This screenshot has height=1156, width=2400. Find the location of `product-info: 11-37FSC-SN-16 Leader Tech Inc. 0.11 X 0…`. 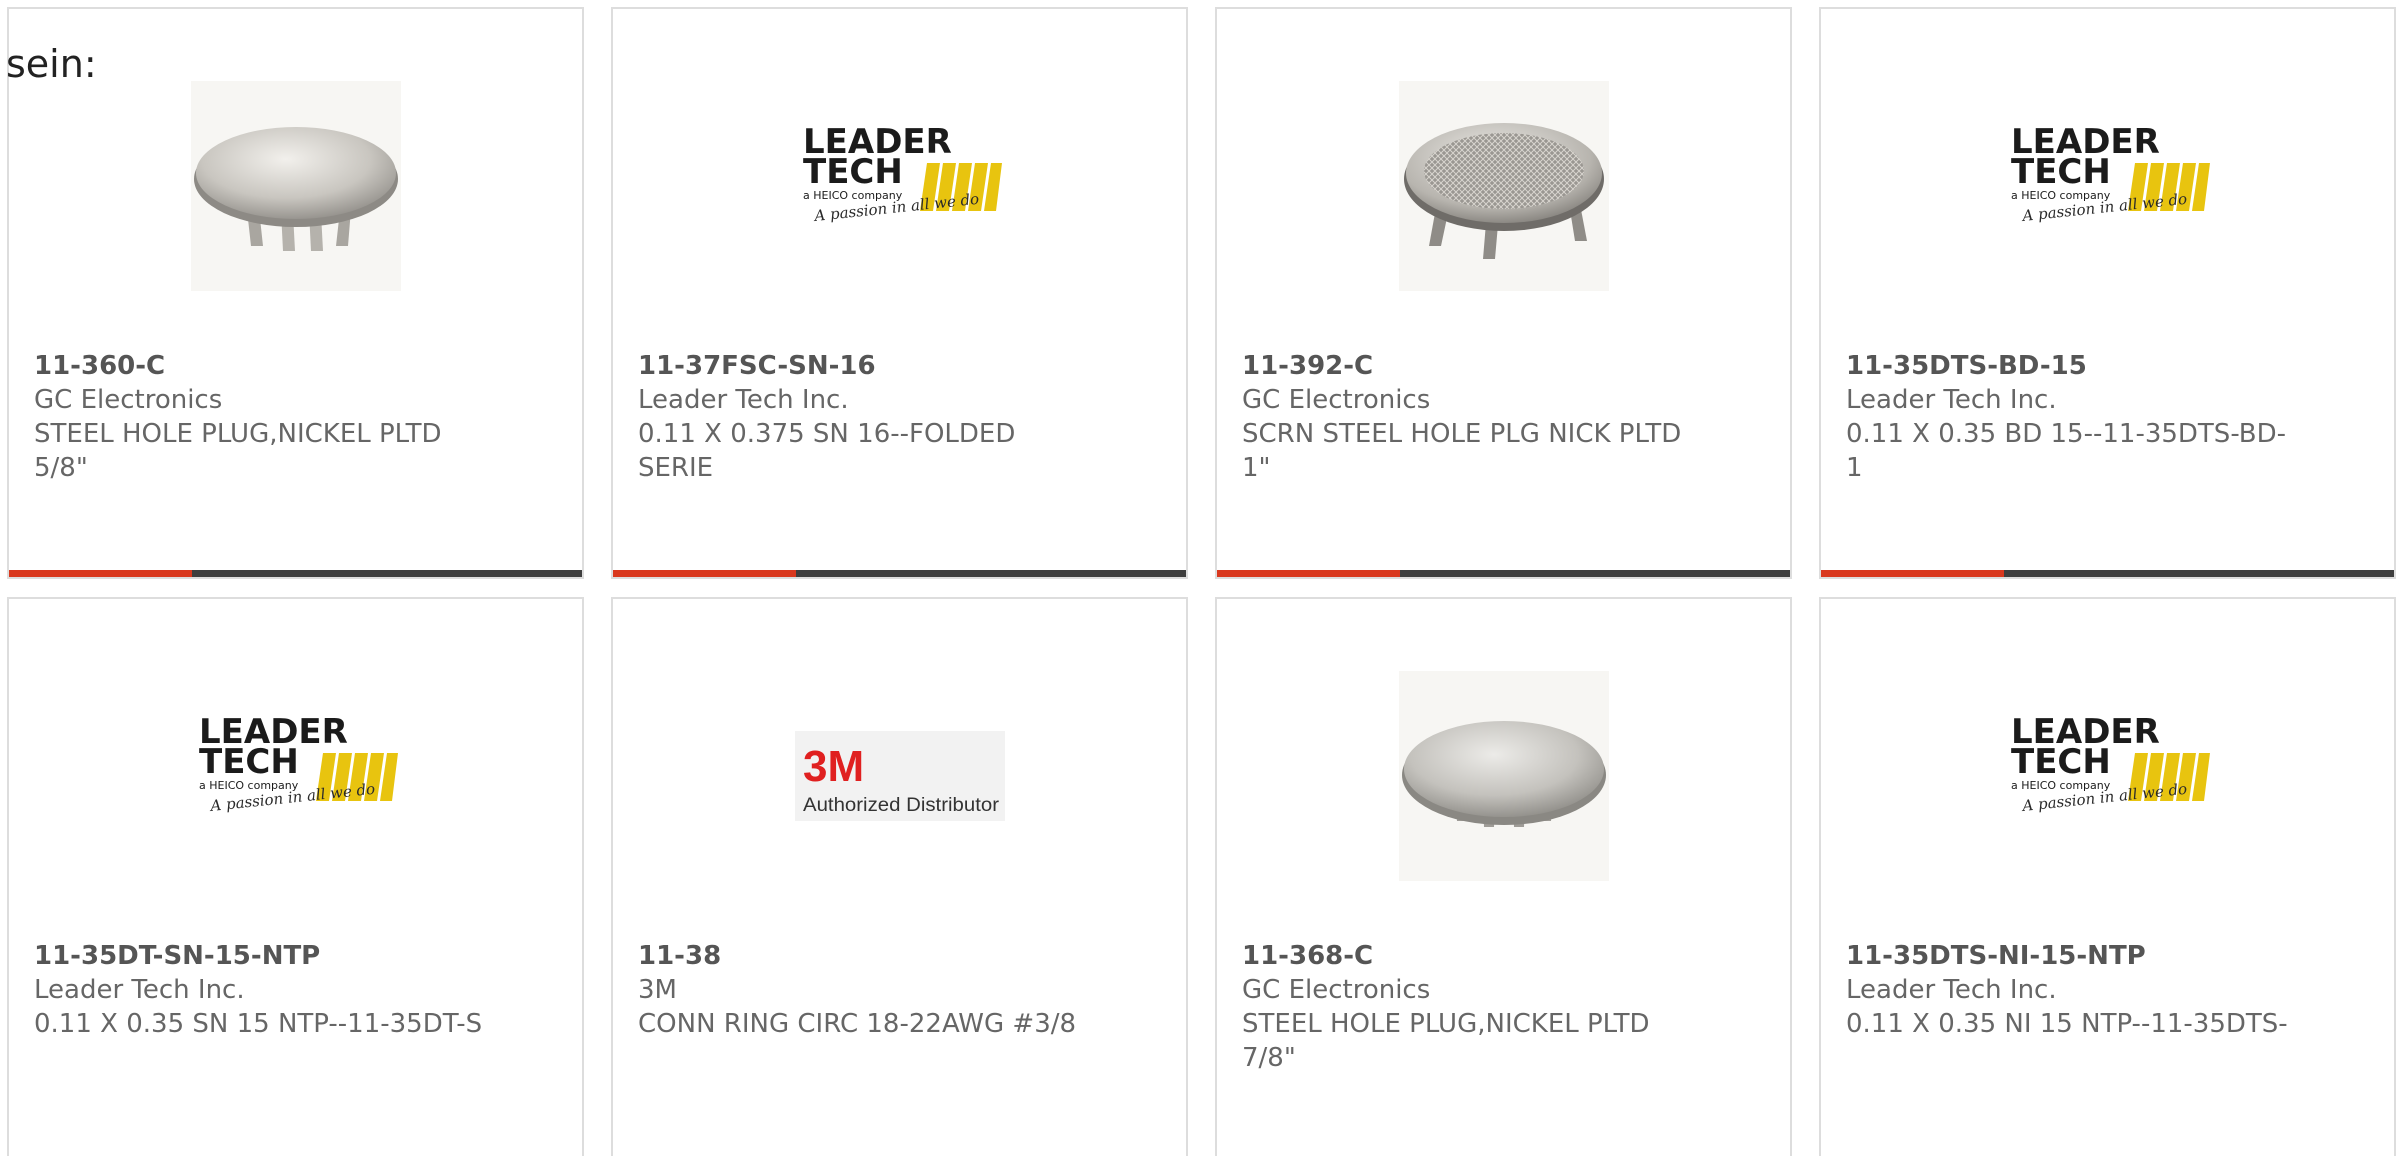

product-info: 11-37FSC-SN-16 Leader Tech Inc. 0.11 X 0… is located at coordinates (863, 417).